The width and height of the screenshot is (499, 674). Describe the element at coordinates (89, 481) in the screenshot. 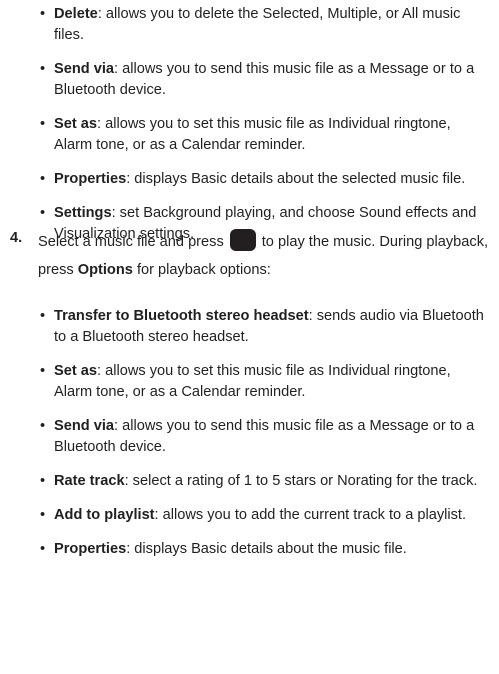

I see `option-term: Rate track` at that location.